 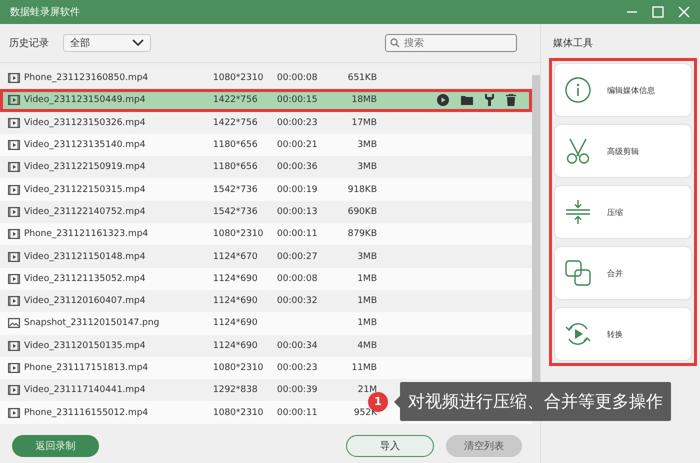 What do you see at coordinates (45, 12) in the screenshot?
I see `window-title: 数据蛙录屏软件` at bounding box center [45, 12].